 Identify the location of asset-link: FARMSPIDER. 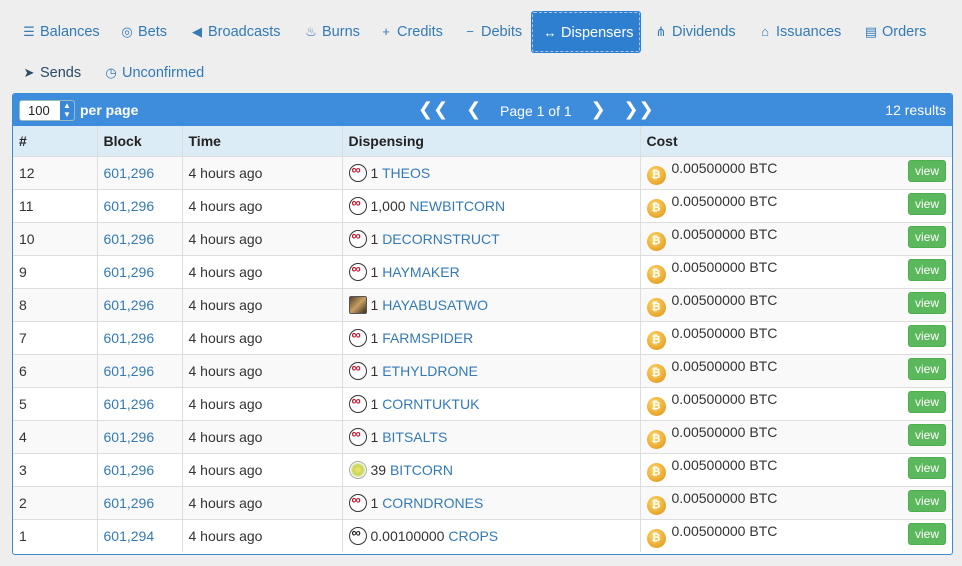
(427, 338).